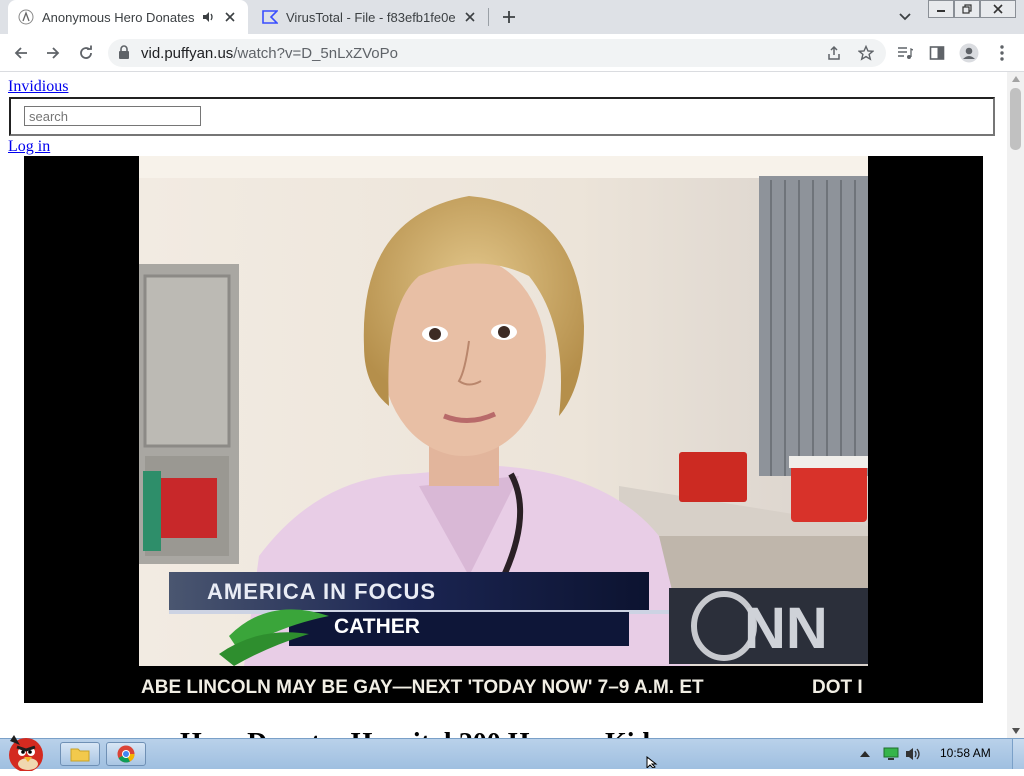 Image resolution: width=1024 pixels, height=776 pixels. I want to click on reload-button, so click(86, 53).